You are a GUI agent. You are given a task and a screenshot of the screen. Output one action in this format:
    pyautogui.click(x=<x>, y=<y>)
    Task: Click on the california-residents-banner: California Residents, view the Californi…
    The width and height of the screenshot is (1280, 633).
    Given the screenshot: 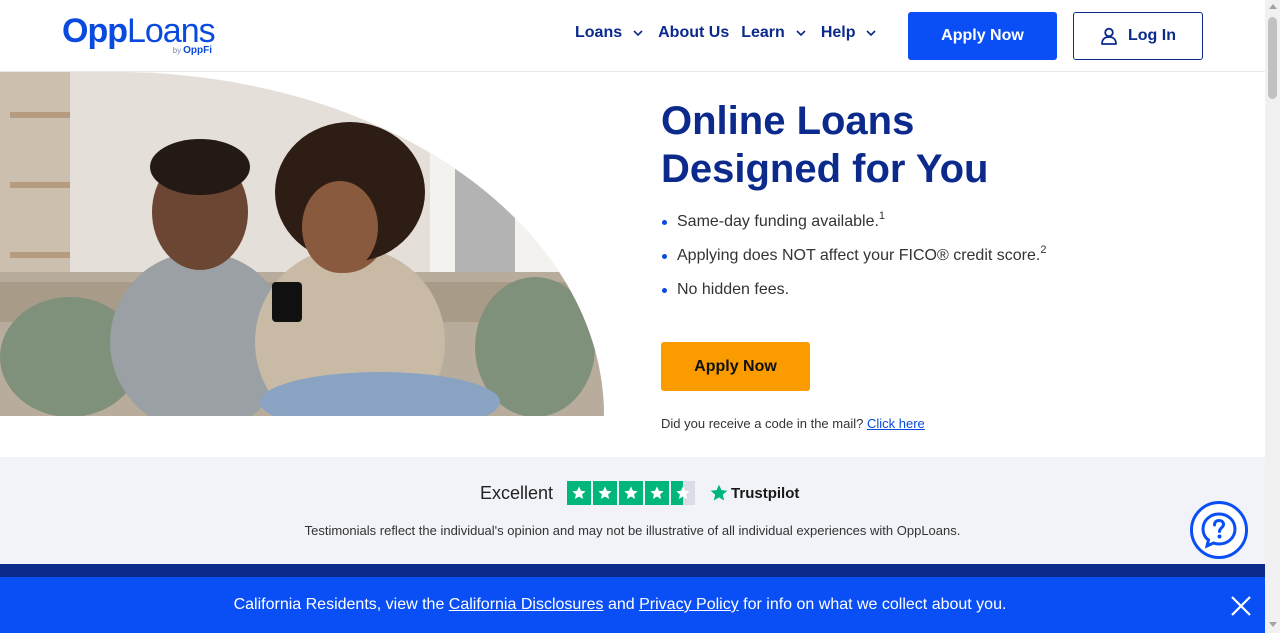 What is the action you would take?
    pyautogui.click(x=632, y=605)
    